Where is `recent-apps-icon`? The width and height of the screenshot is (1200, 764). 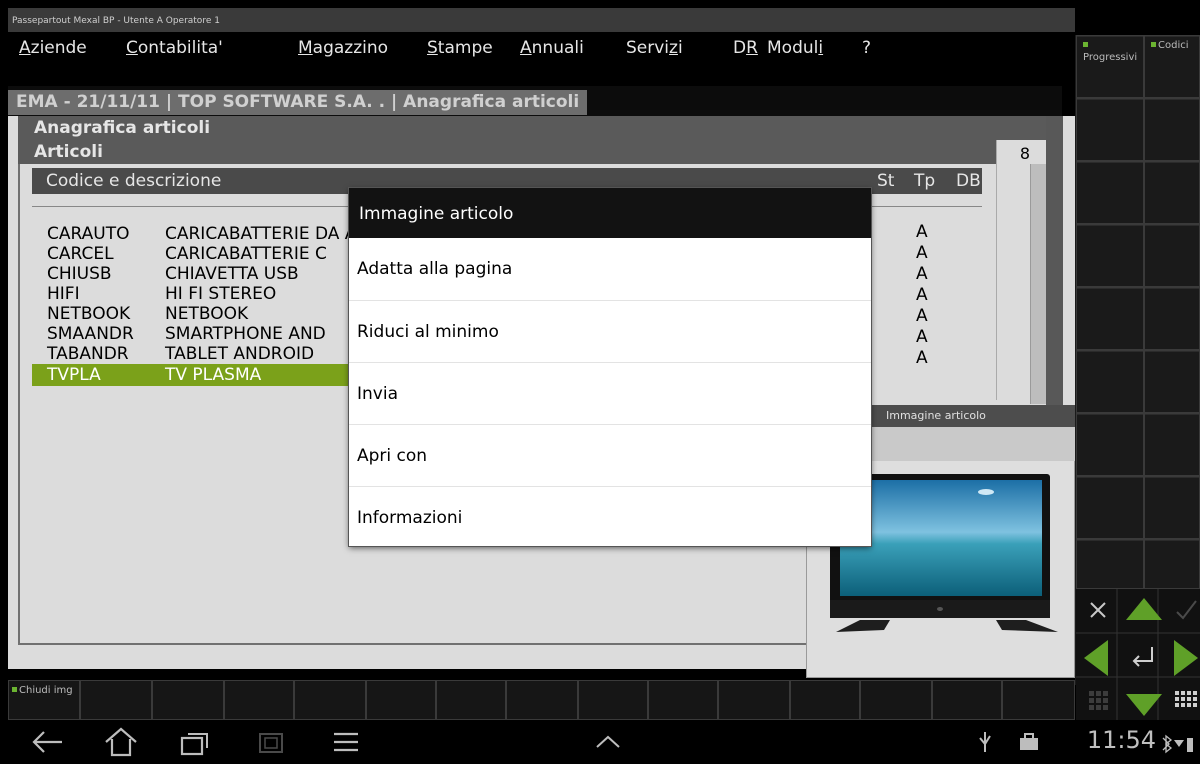
recent-apps-icon is located at coordinates (195, 743).